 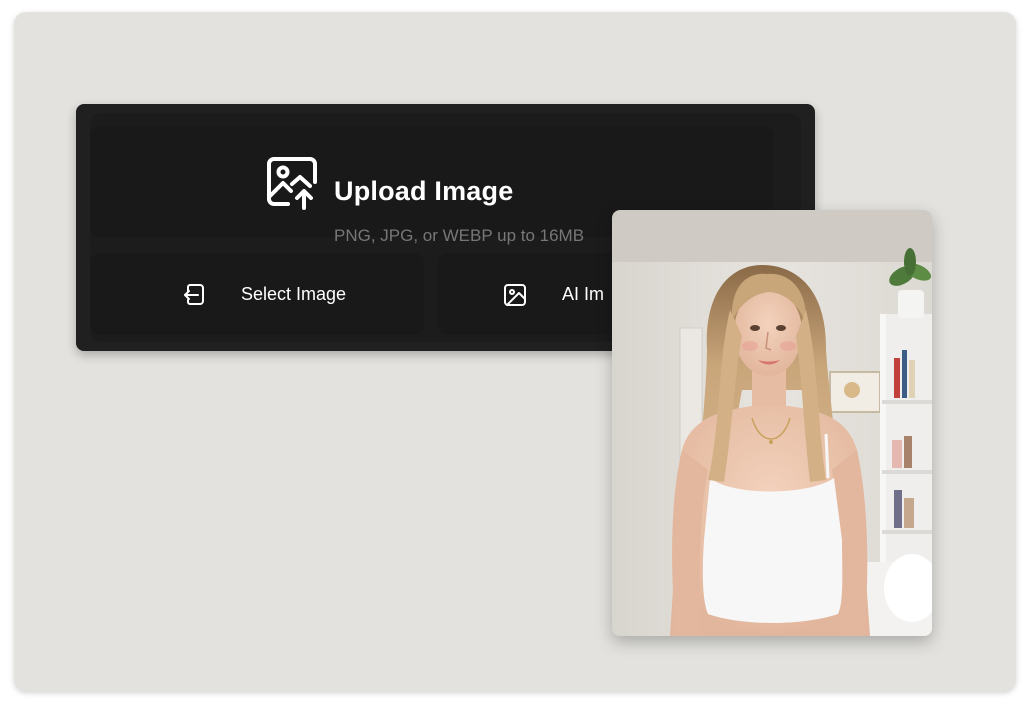 I want to click on image-upload-icon, so click(x=292, y=183).